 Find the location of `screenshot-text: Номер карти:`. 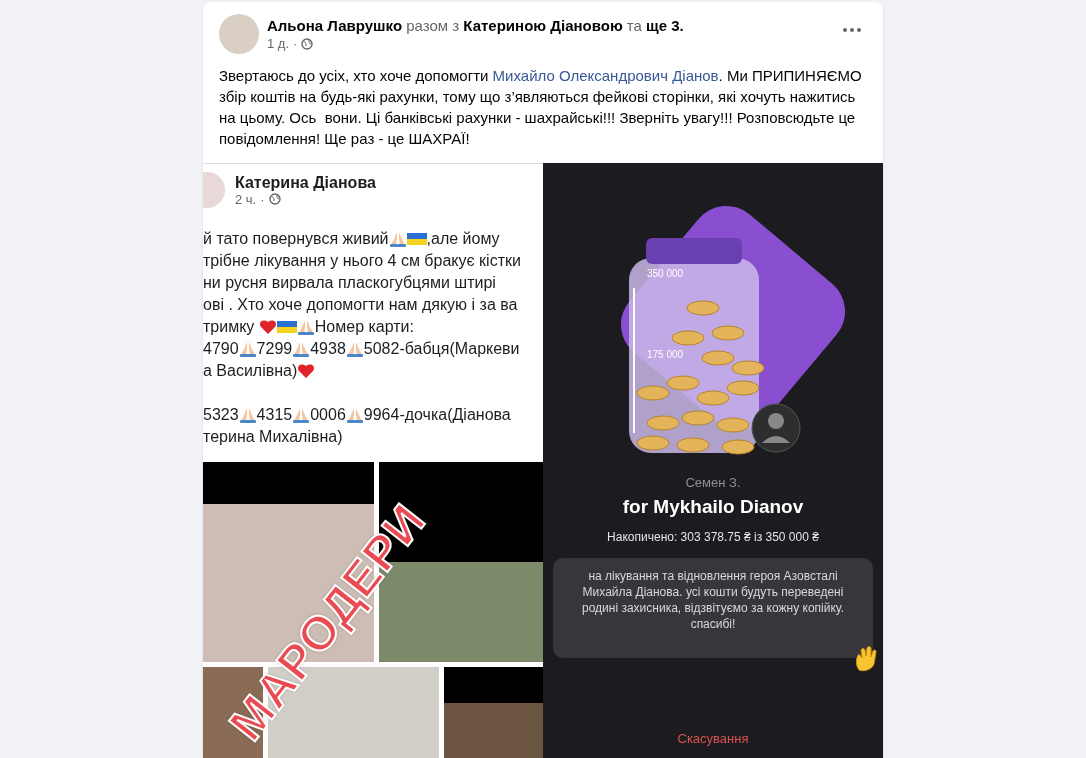

screenshot-text: Номер карти: is located at coordinates (364, 327).